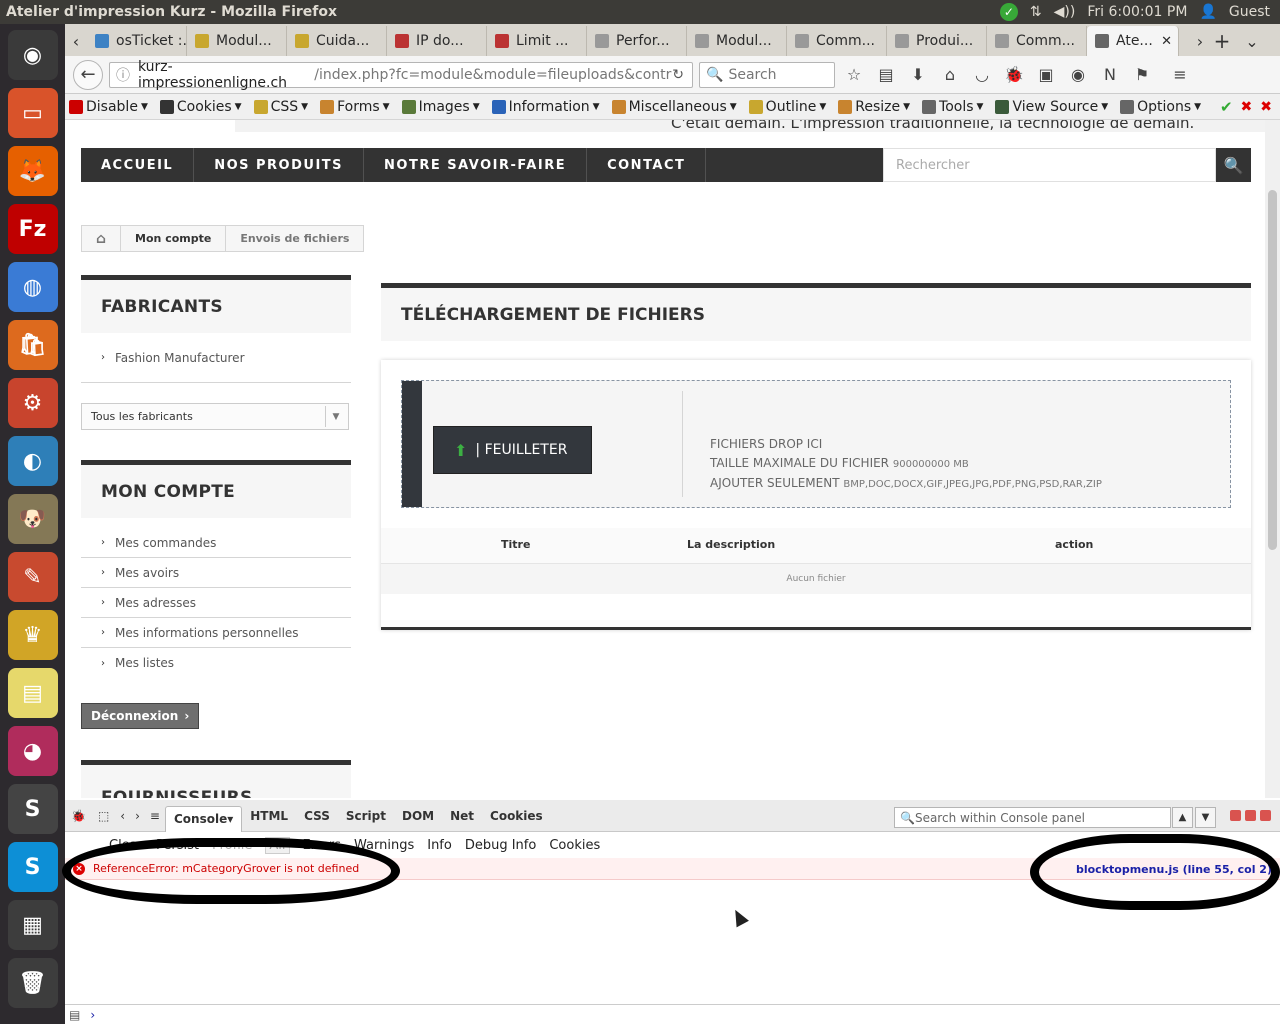  What do you see at coordinates (32, 867) in the screenshot?
I see `skype-icon: S` at bounding box center [32, 867].